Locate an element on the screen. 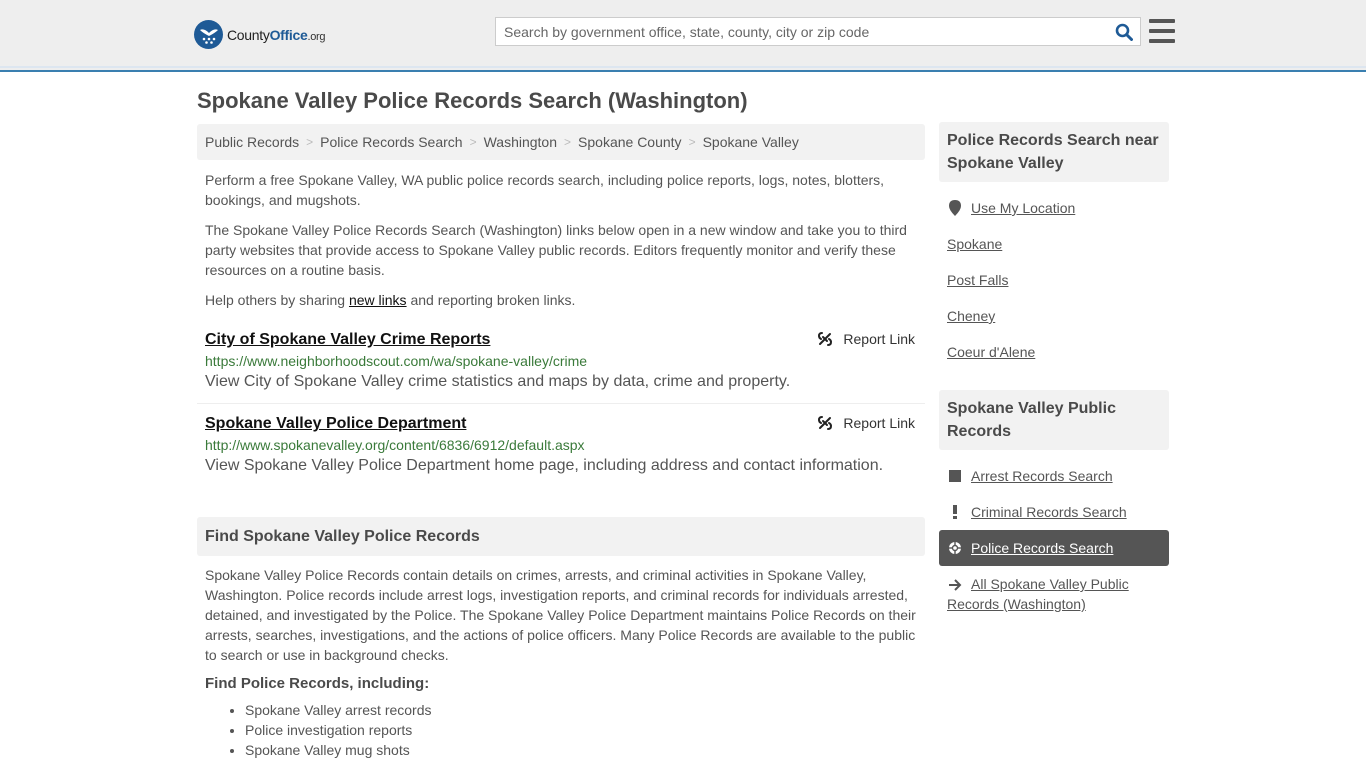 The width and height of the screenshot is (1366, 768). search-bar is located at coordinates (818, 31).